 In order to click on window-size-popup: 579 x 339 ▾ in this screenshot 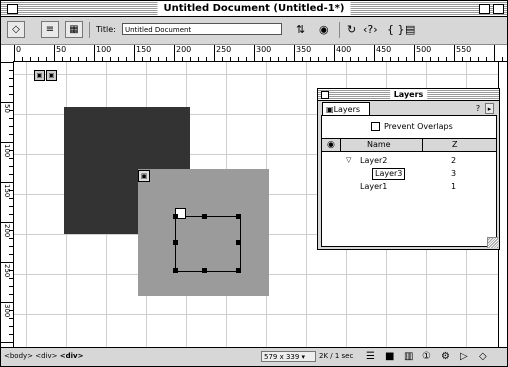, I will do `click(288, 356)`.